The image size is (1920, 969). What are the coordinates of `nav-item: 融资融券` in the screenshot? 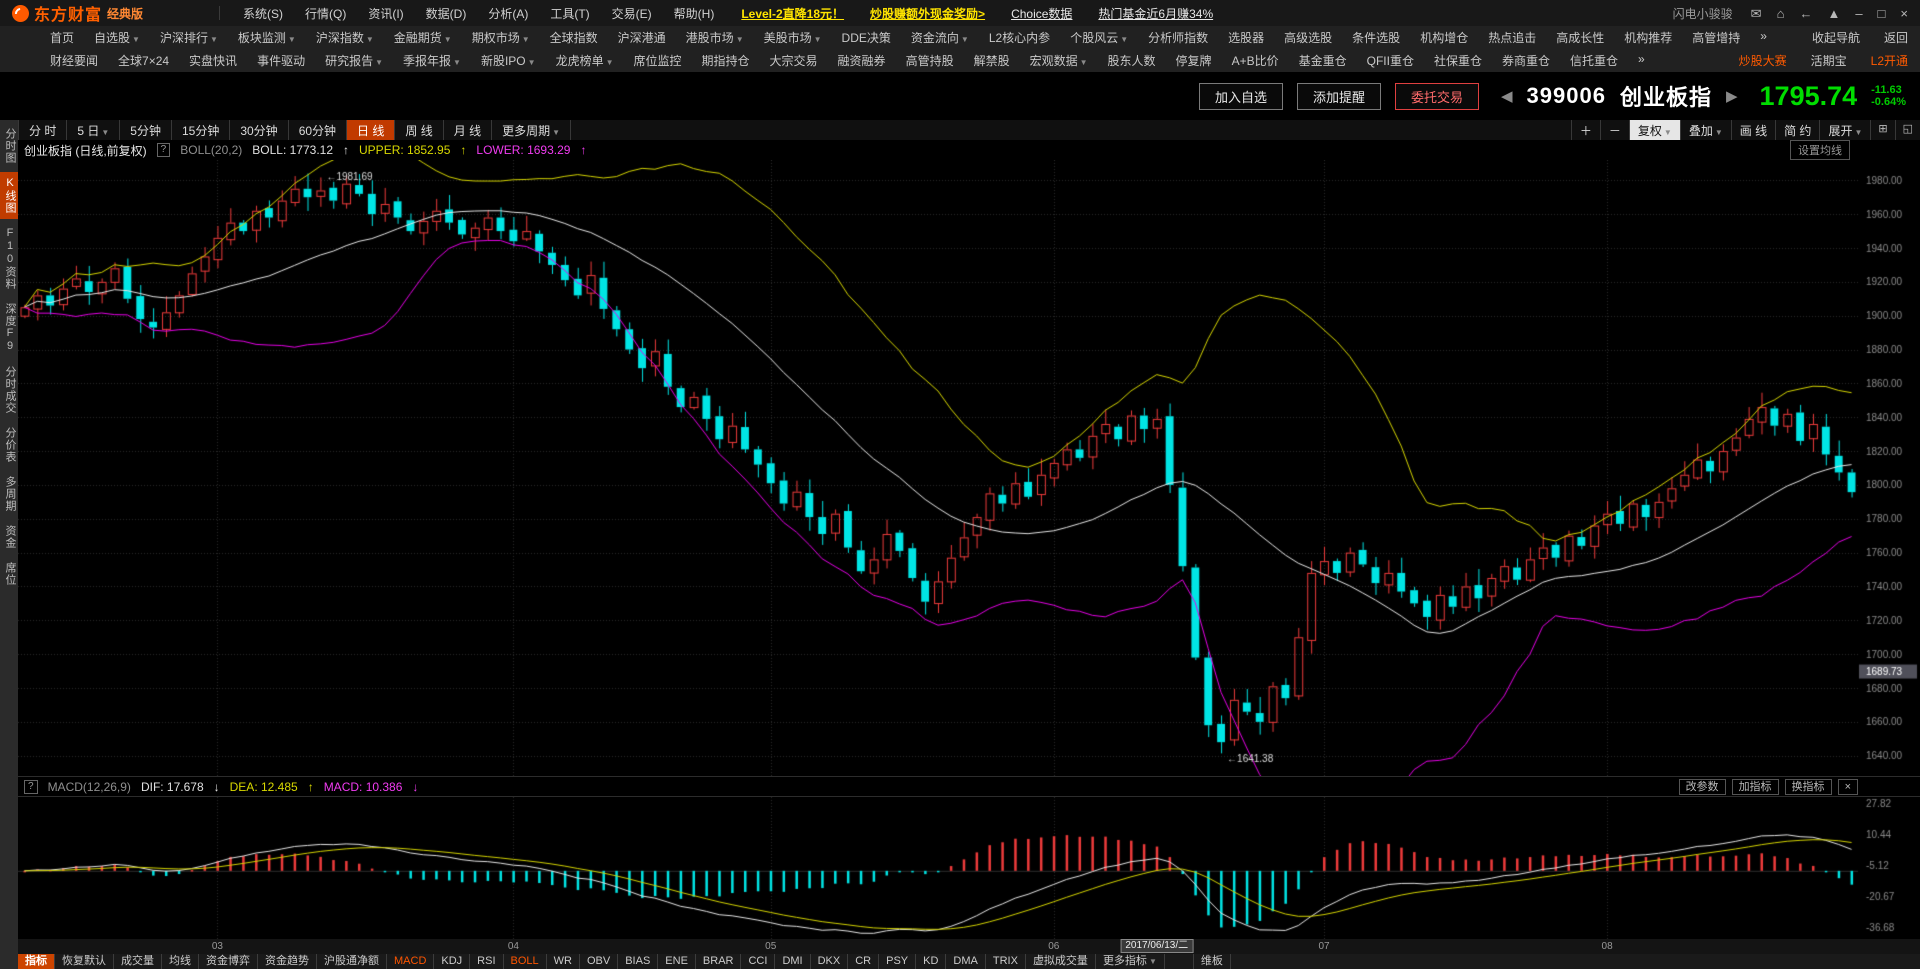 It's located at (862, 60).